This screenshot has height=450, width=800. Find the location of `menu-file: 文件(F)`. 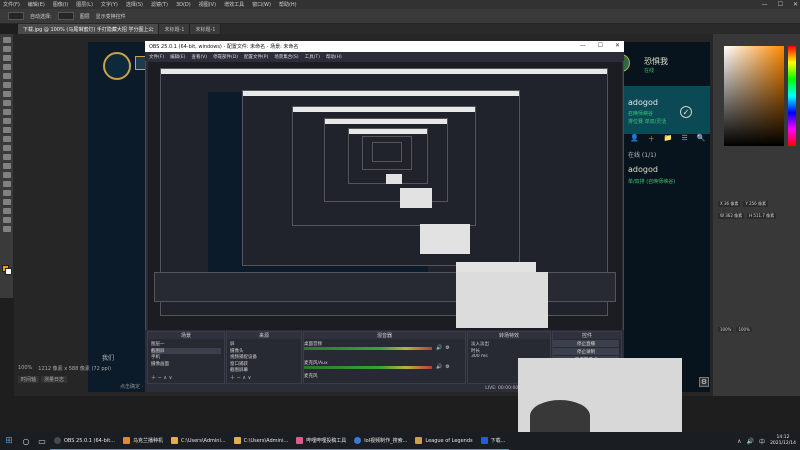

menu-file: 文件(F) is located at coordinates (11, 4).